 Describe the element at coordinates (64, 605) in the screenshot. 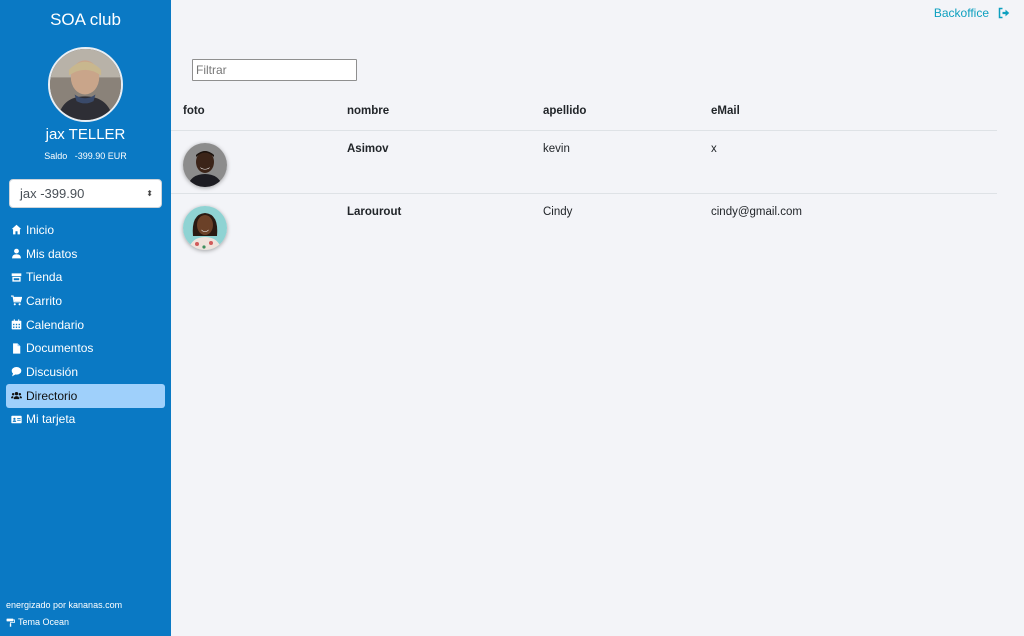

I see `powered-by: energizado por kananas.com` at that location.